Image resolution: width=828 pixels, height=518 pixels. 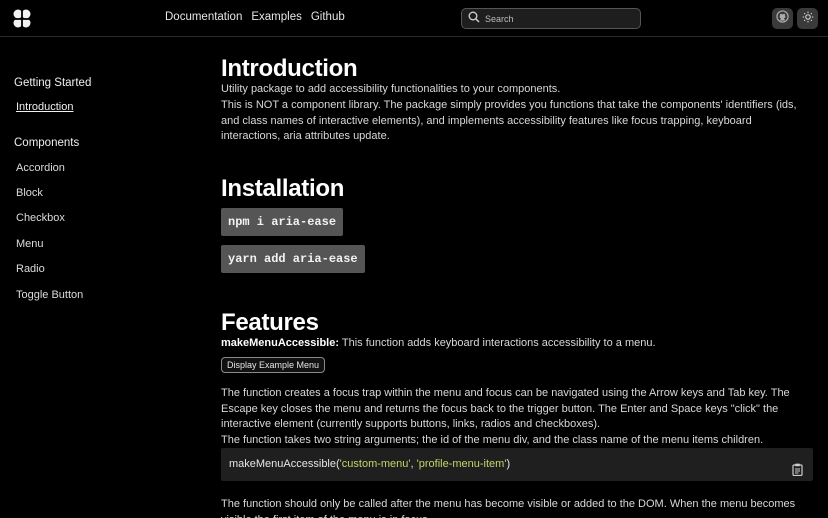 I want to click on sidebar-item-toggle-button: Toggle Button, so click(x=49, y=295).